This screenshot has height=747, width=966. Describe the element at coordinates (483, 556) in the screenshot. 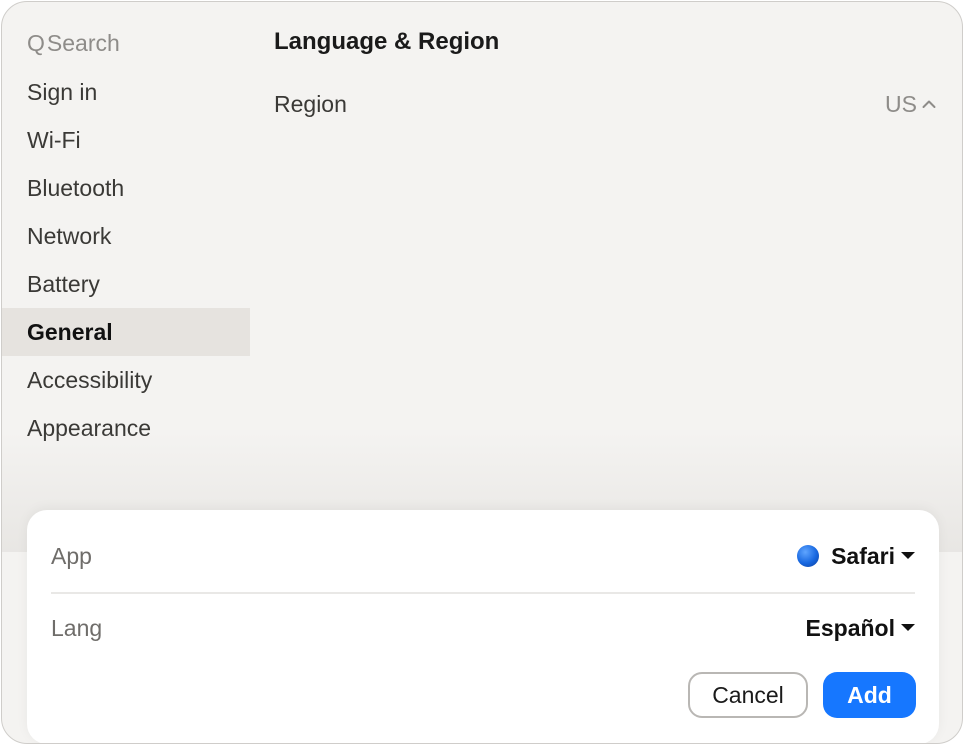

I see `app-row: App Safari` at that location.